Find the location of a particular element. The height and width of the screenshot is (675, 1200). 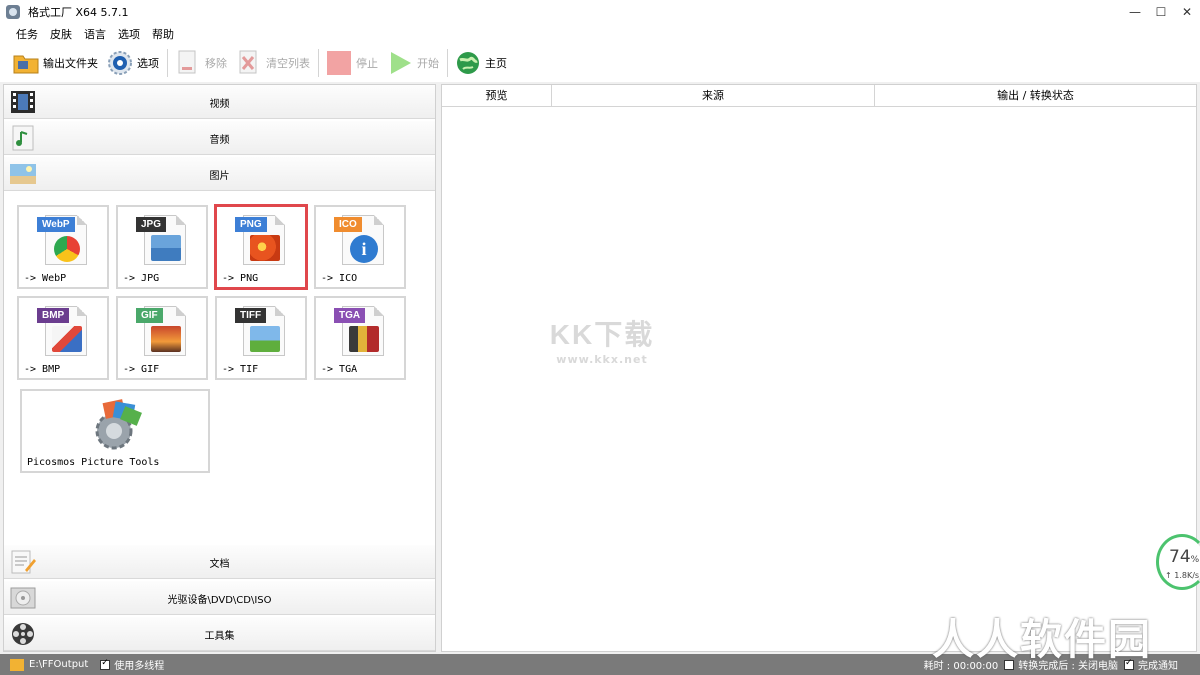

format-tile-tga: TGA -> TGA is located at coordinates (360, 338).